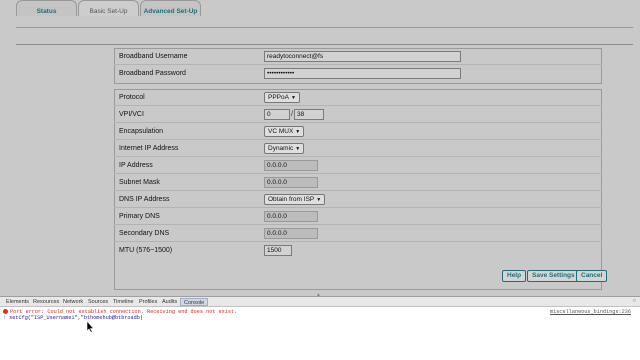 This screenshot has height=360, width=640. What do you see at coordinates (170, 11) in the screenshot?
I see `tab-advanced-setup-label: Advanced Set-Up` at bounding box center [170, 11].